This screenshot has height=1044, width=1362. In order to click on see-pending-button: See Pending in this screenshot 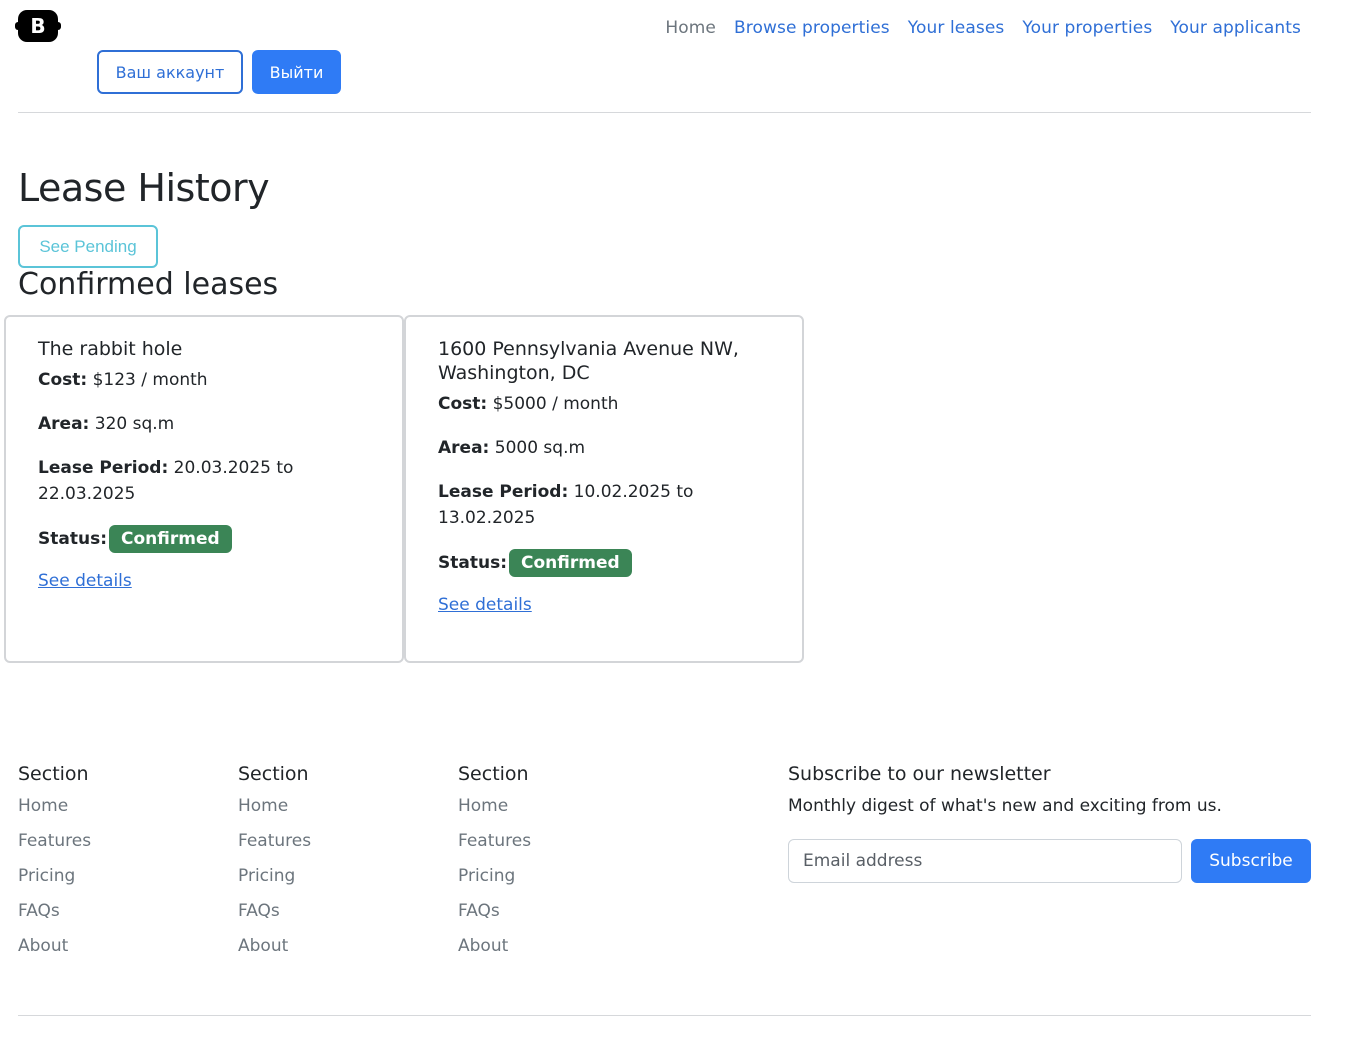, I will do `click(88, 246)`.